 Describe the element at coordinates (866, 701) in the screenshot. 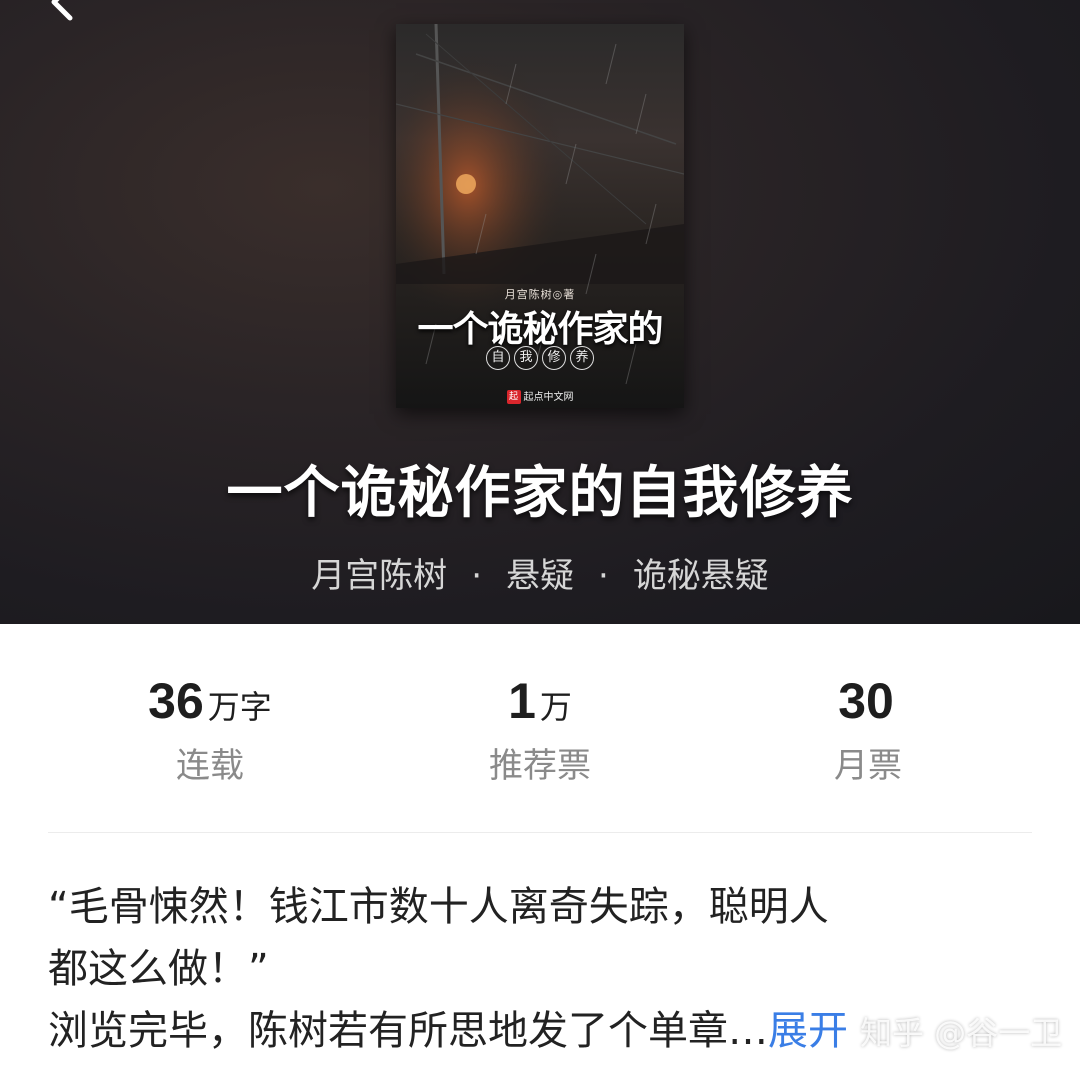

I see `stat-value: 30` at that location.